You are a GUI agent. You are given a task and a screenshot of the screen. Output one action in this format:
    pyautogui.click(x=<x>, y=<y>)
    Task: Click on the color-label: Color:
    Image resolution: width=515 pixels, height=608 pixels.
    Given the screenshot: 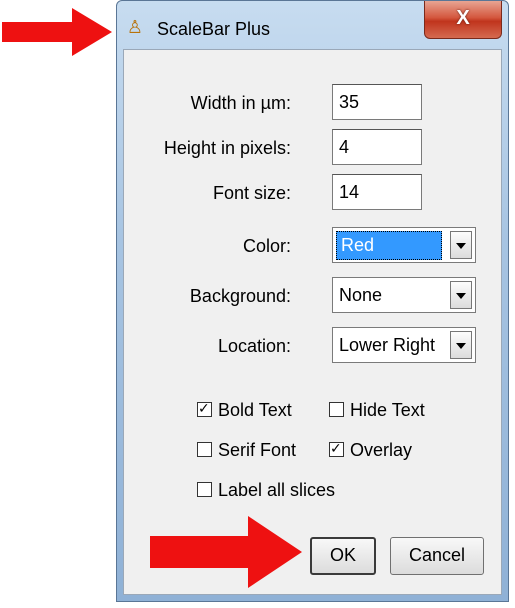 What is the action you would take?
    pyautogui.click(x=266, y=246)
    